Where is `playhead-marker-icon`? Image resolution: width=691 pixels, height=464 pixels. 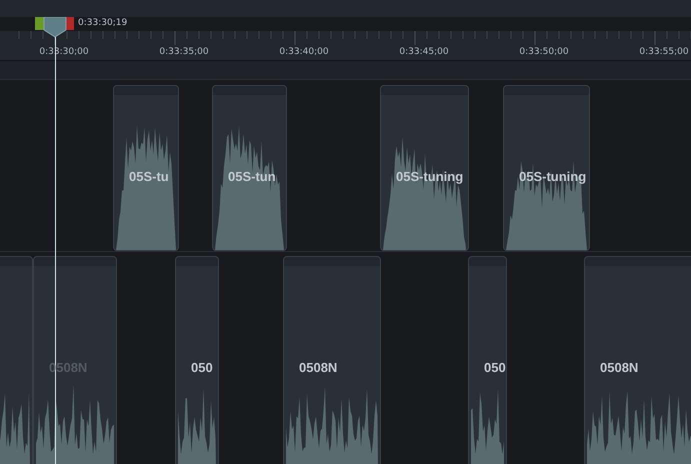
playhead-marker-icon is located at coordinates (55, 27).